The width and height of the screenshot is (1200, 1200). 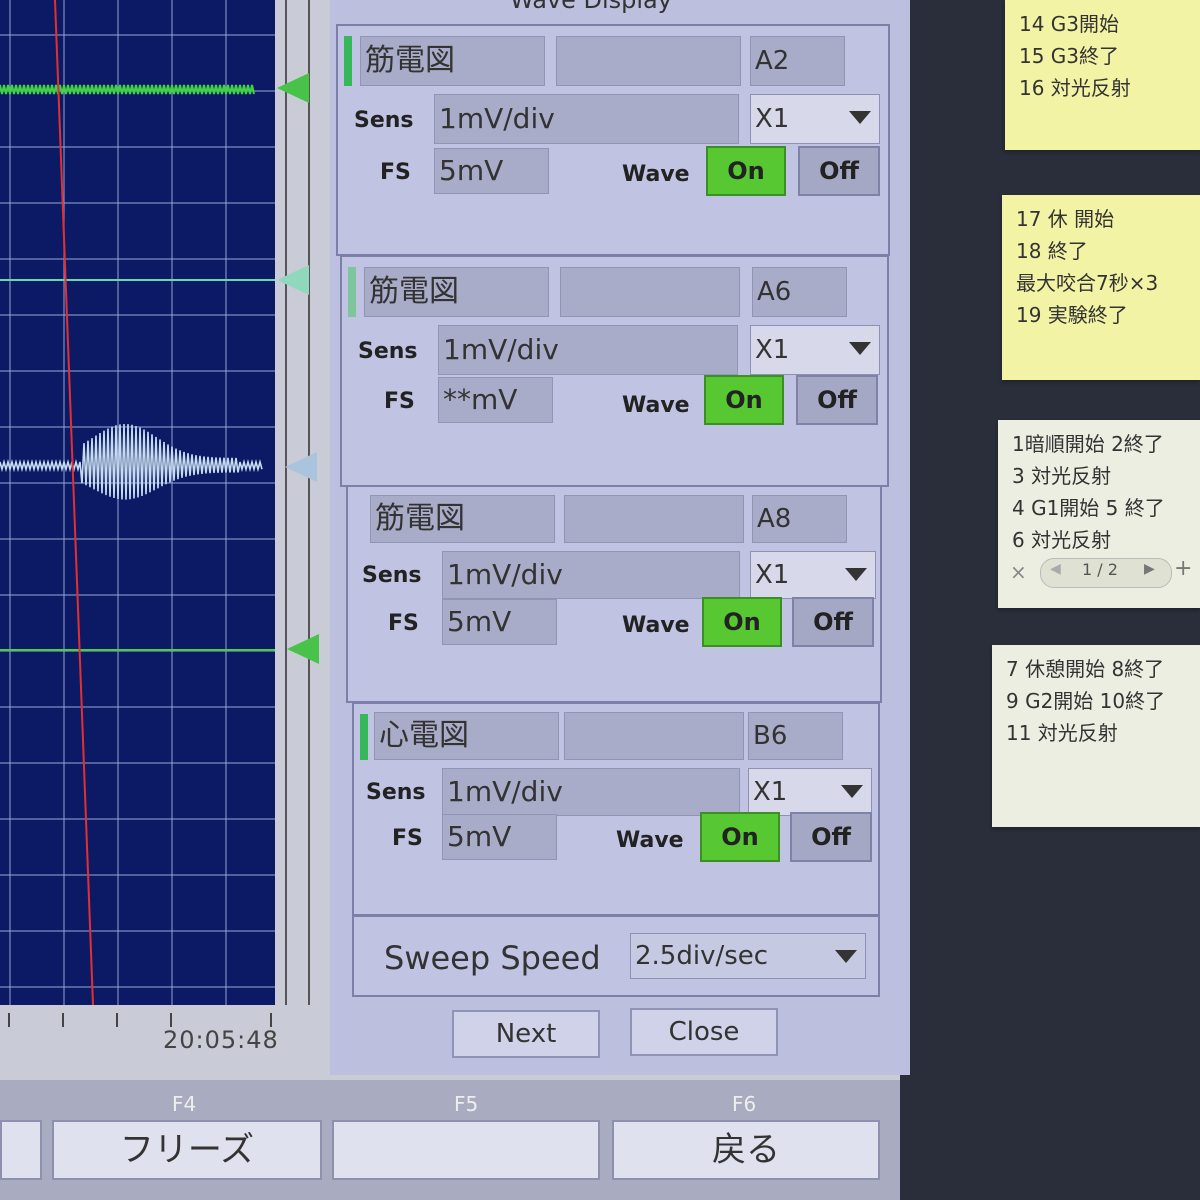 What do you see at coordinates (799, 292) in the screenshot?
I see `channel-id-field: A6` at bounding box center [799, 292].